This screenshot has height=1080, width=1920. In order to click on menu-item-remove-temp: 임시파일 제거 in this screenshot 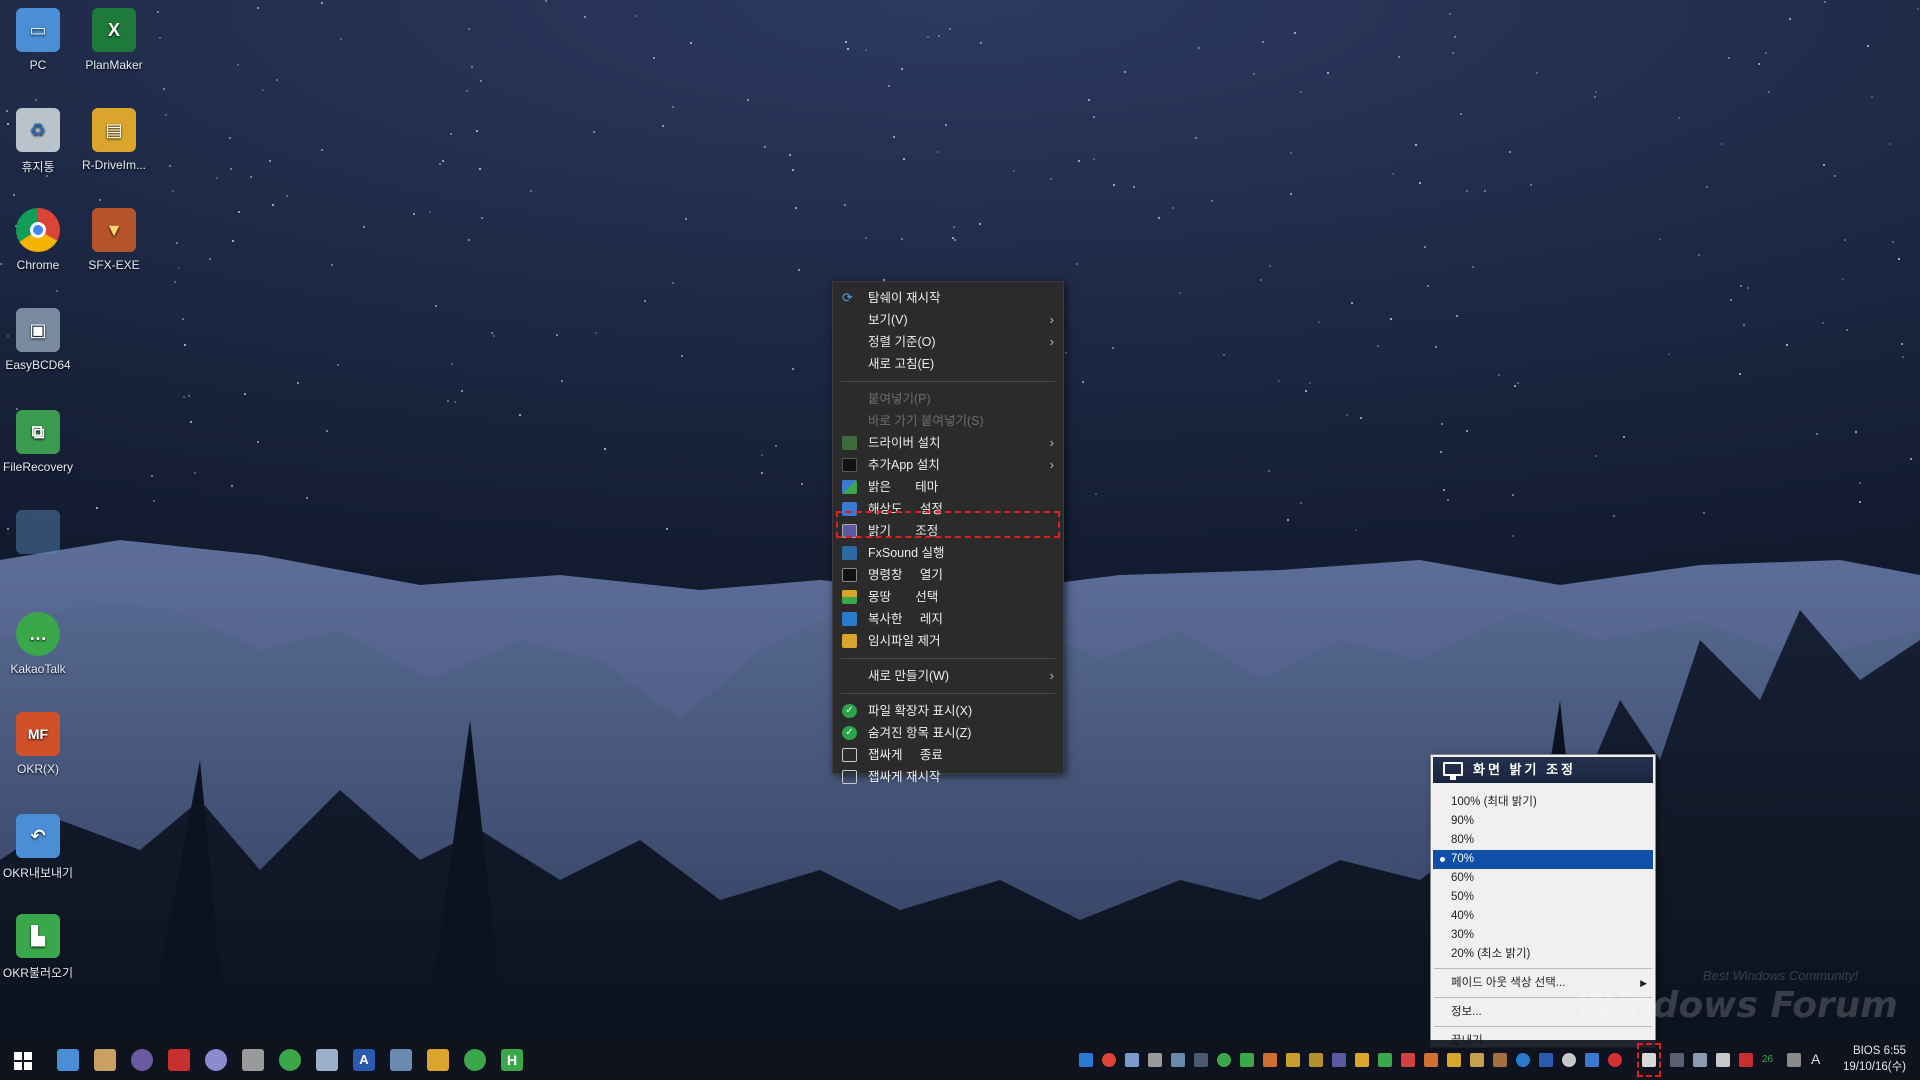, I will do `click(948, 641)`.